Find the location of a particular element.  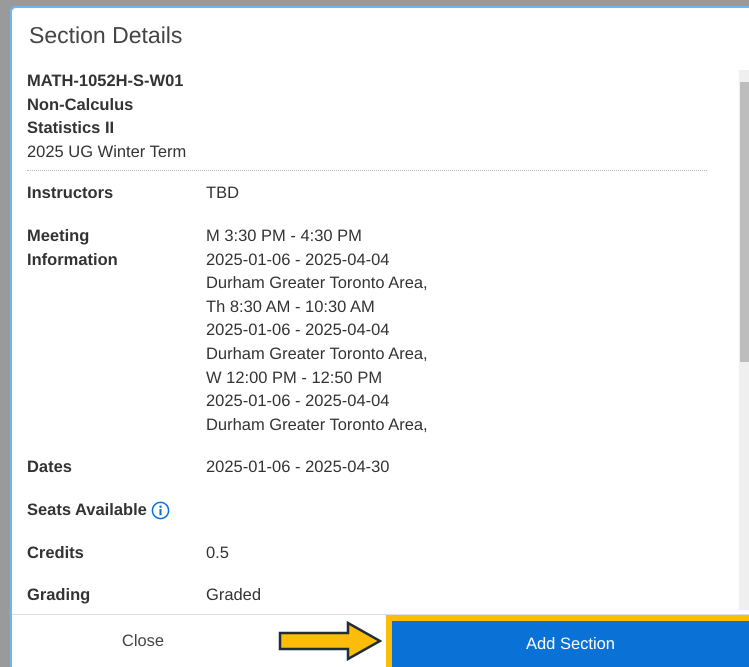

detail-value: 2025-01-06 - 2025-04-30 is located at coordinates (298, 467).